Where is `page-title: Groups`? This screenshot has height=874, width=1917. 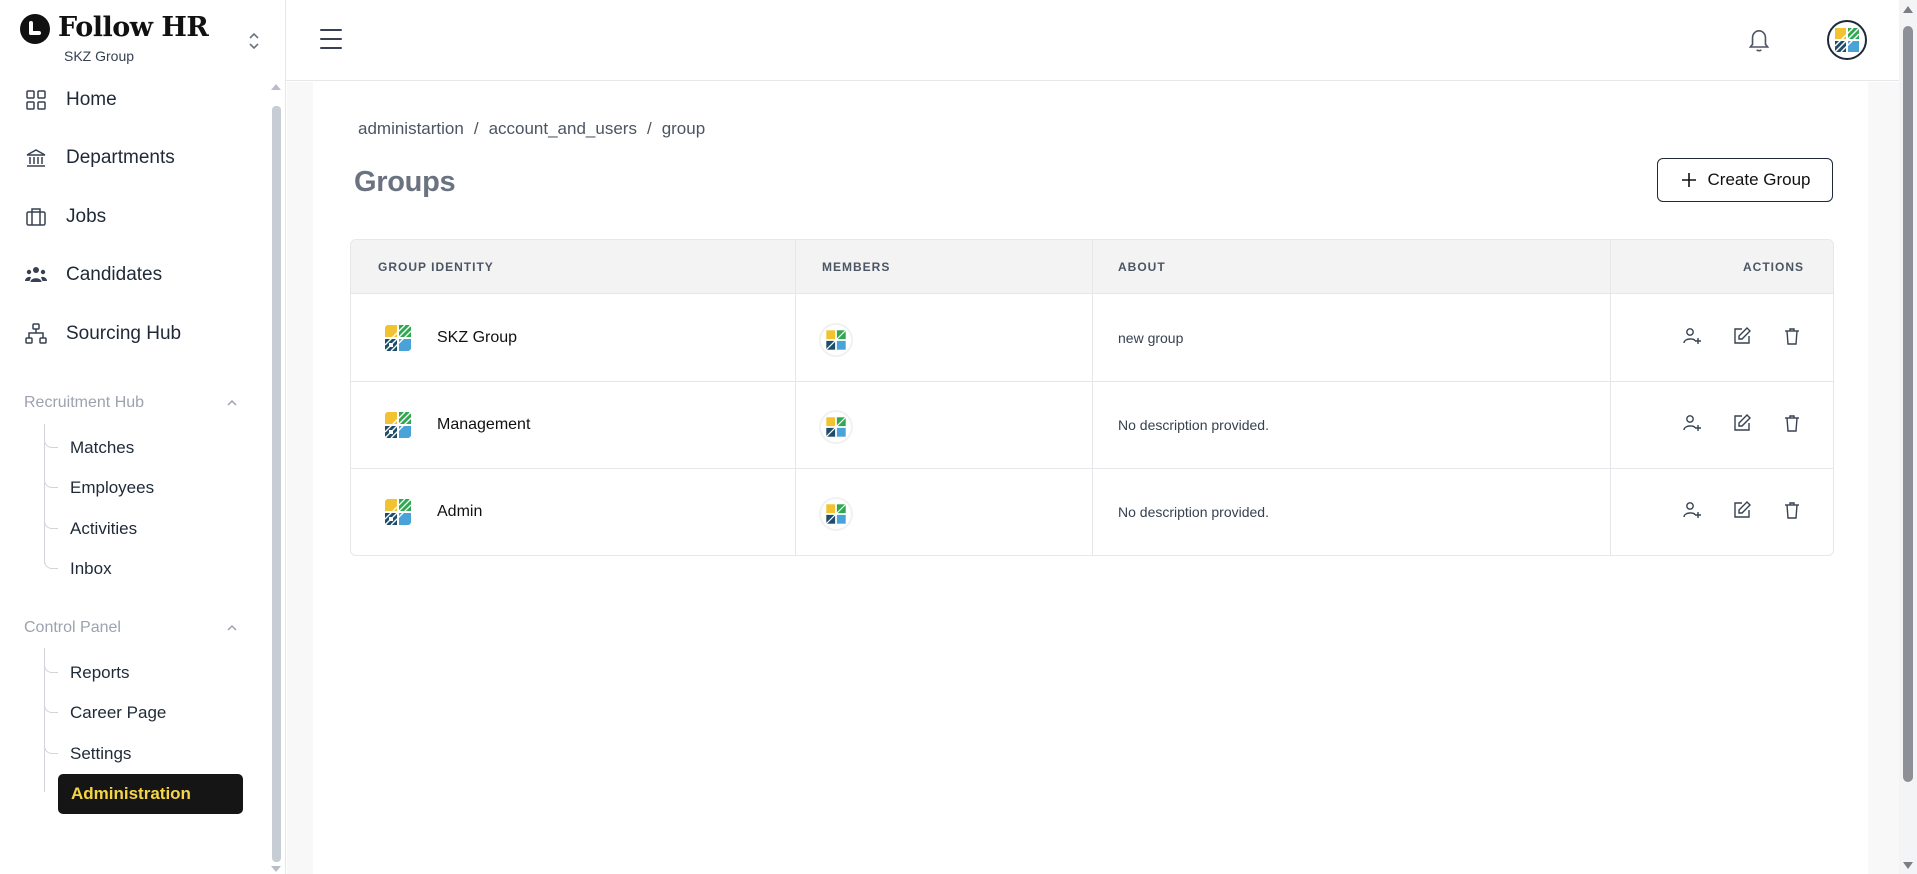 page-title: Groups is located at coordinates (405, 182).